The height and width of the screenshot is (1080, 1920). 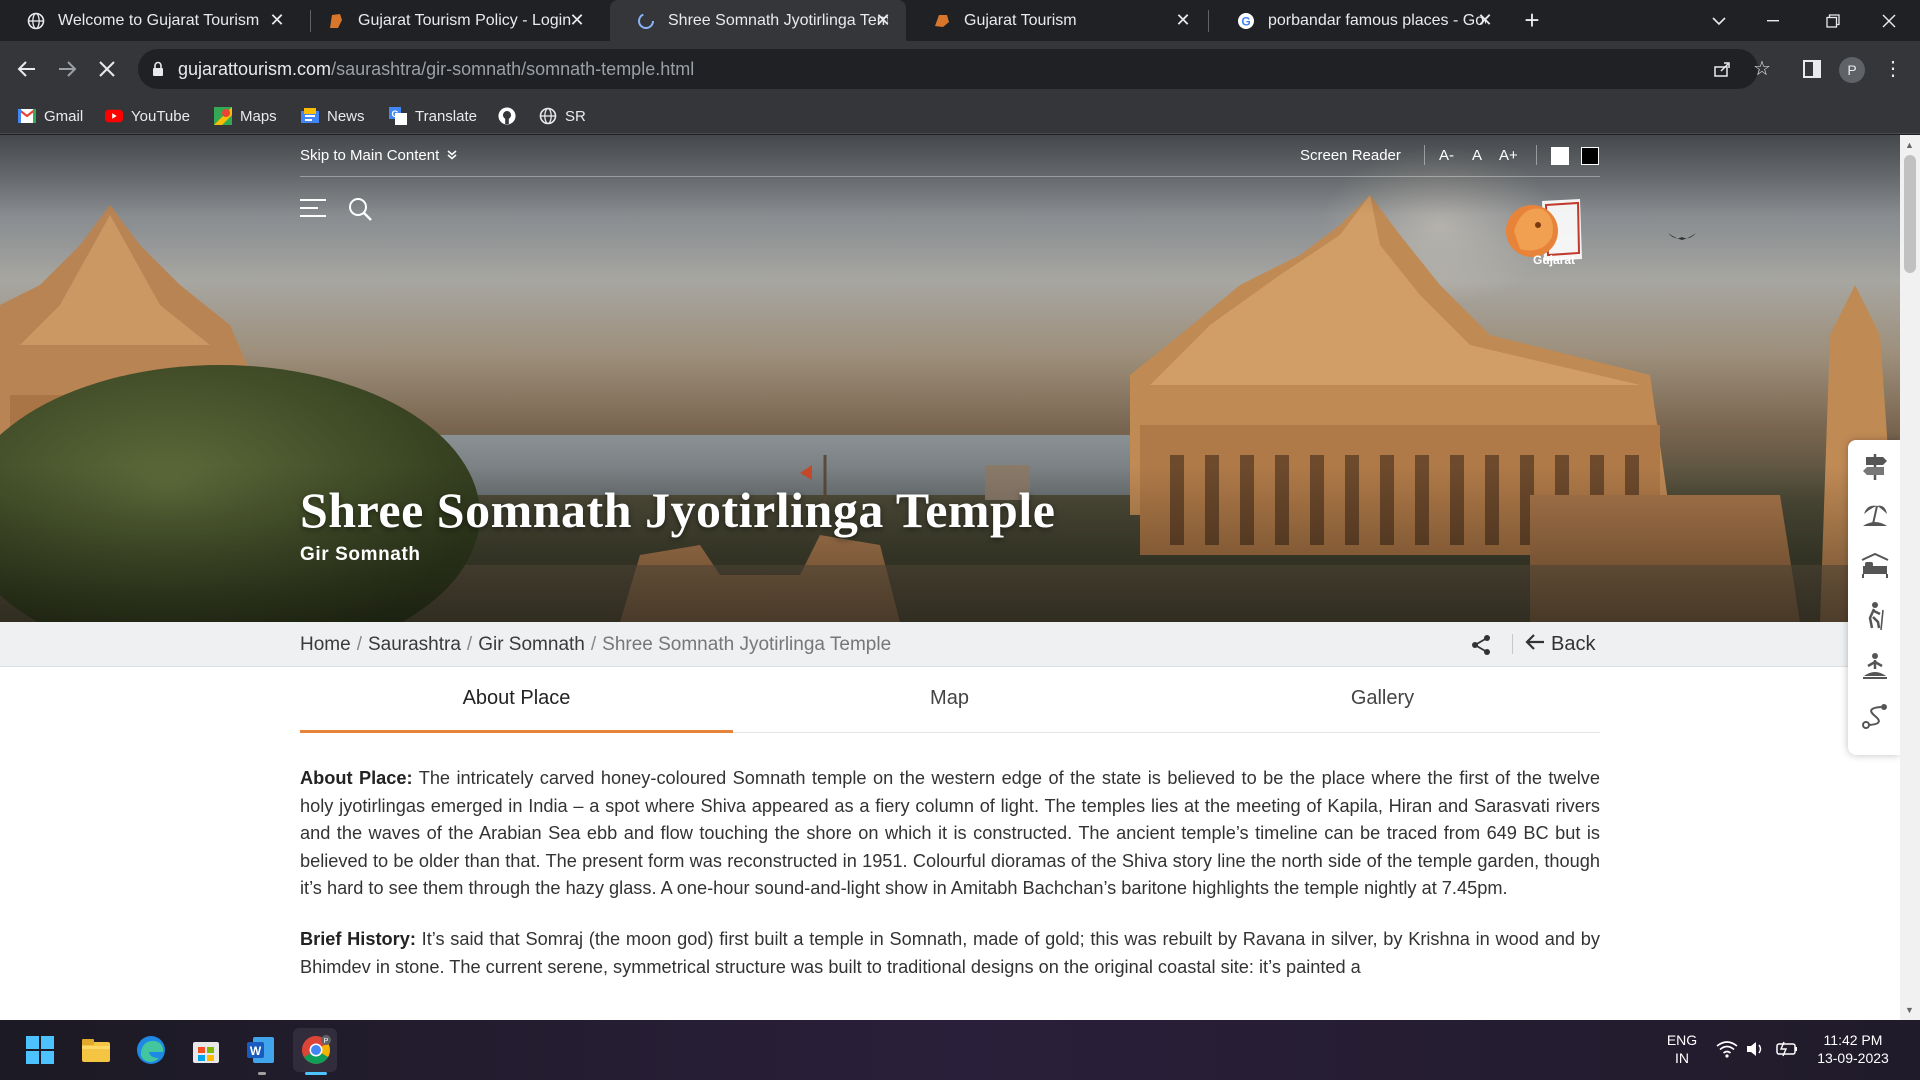 I want to click on stop-loading-icon, so click(x=107, y=69).